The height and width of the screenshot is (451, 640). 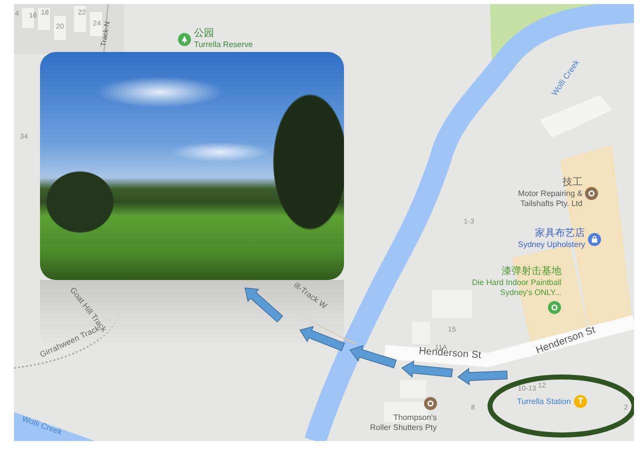 What do you see at coordinates (531, 271) in the screenshot?
I see `place-native-name: 漆弹射击基地` at bounding box center [531, 271].